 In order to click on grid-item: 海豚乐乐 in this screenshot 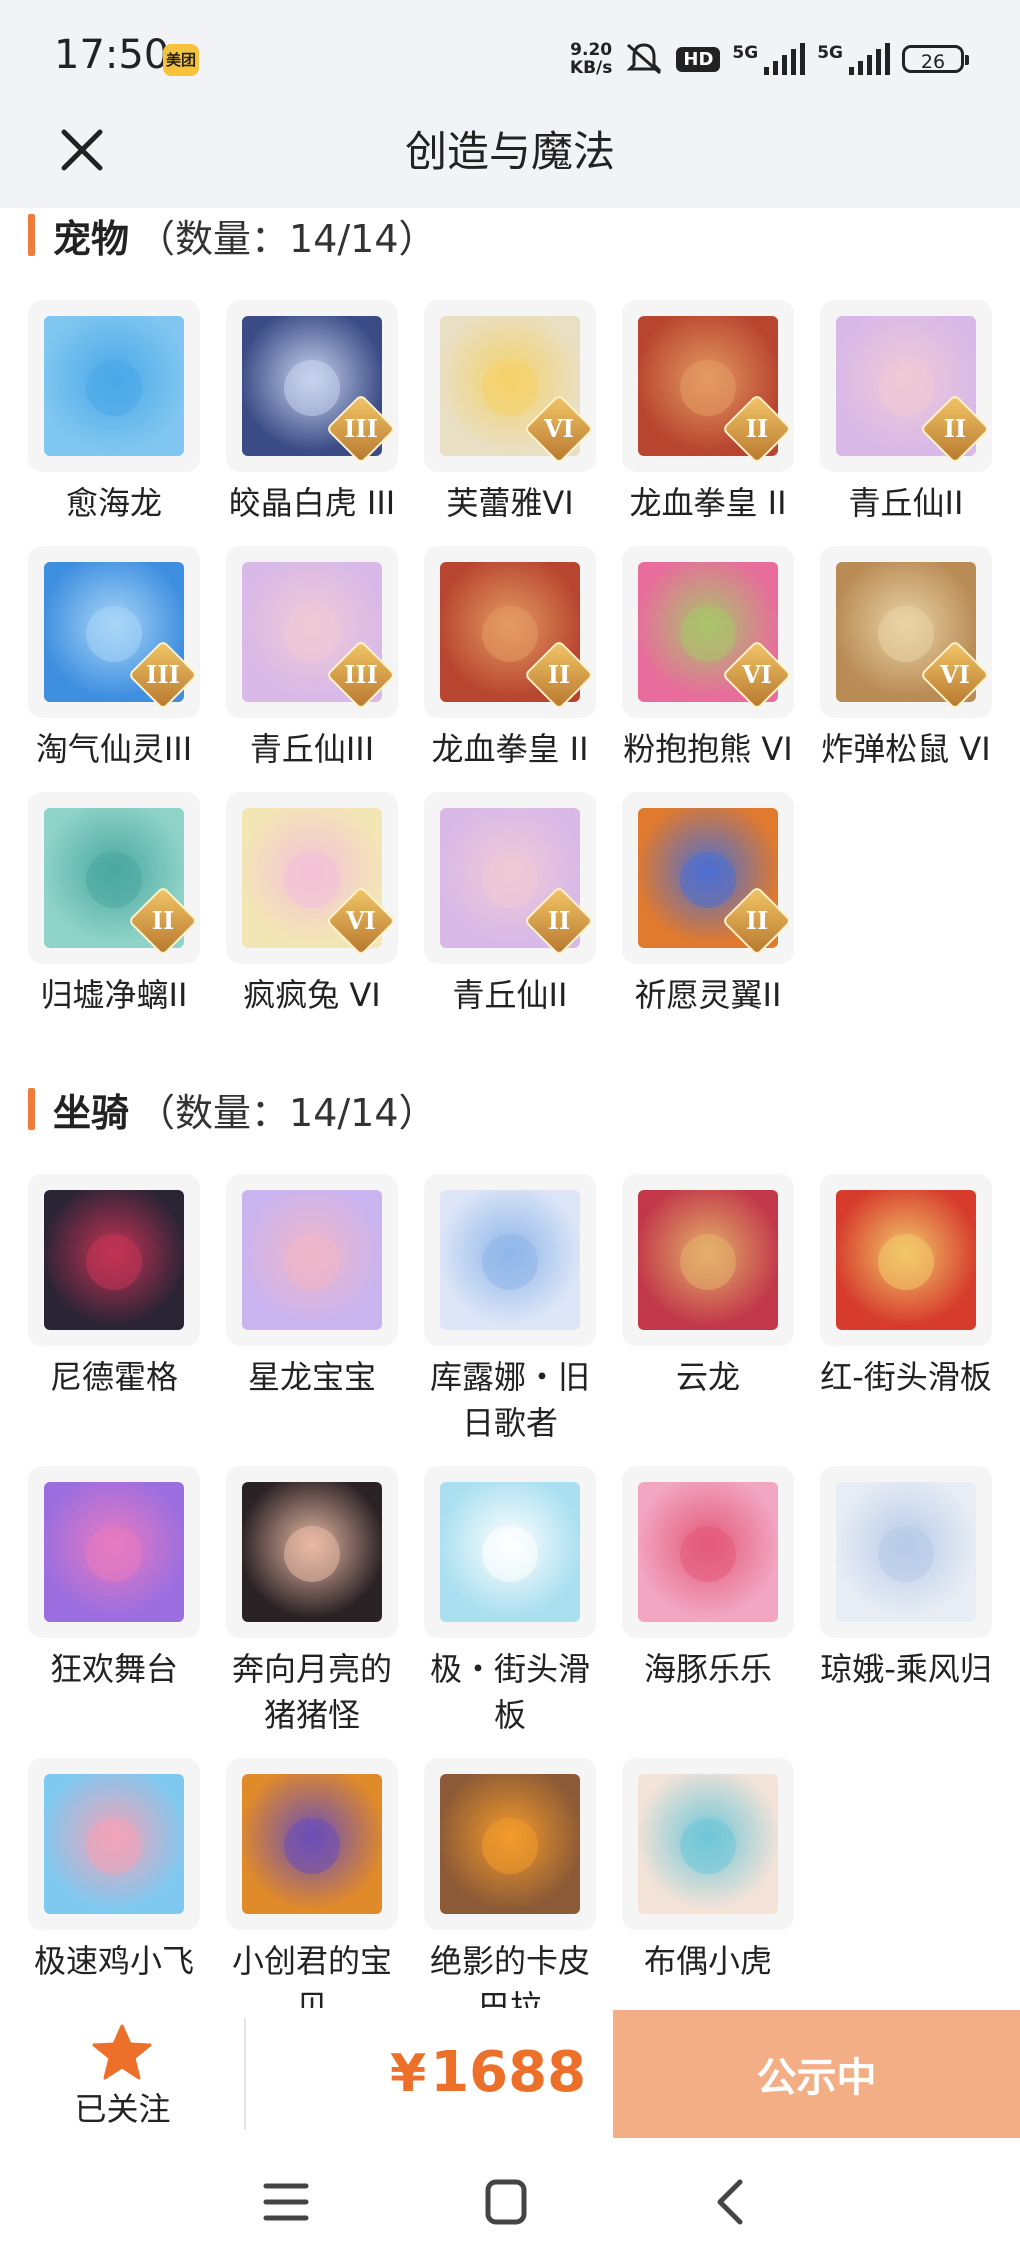, I will do `click(708, 1612)`.